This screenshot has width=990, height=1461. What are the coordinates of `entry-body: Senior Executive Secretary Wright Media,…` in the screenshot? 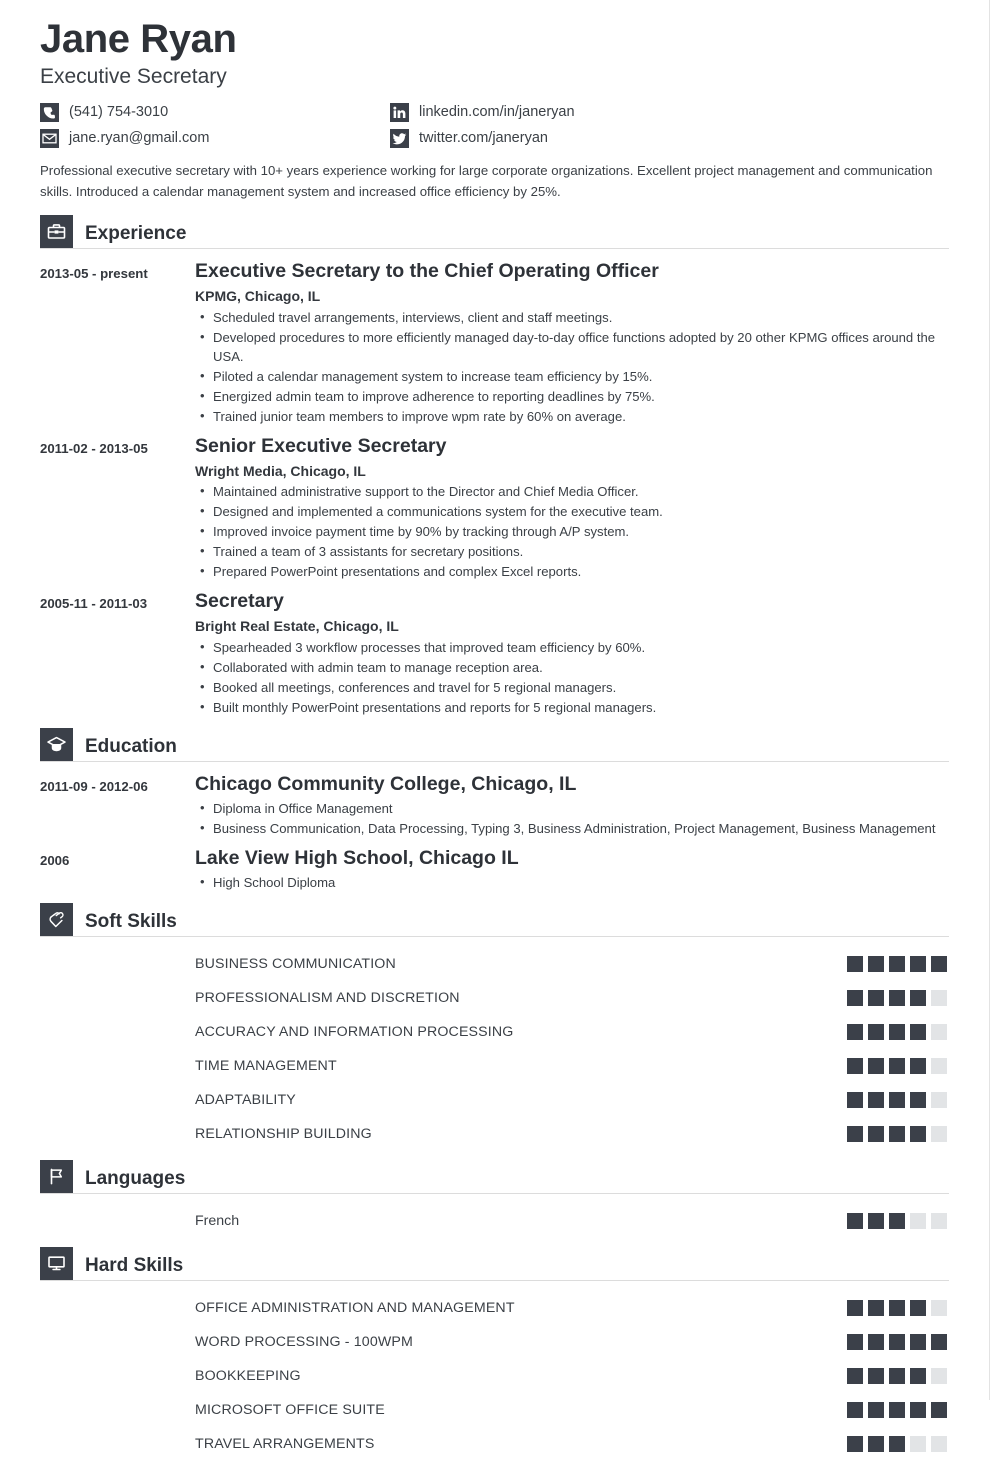 It's located at (572, 508).